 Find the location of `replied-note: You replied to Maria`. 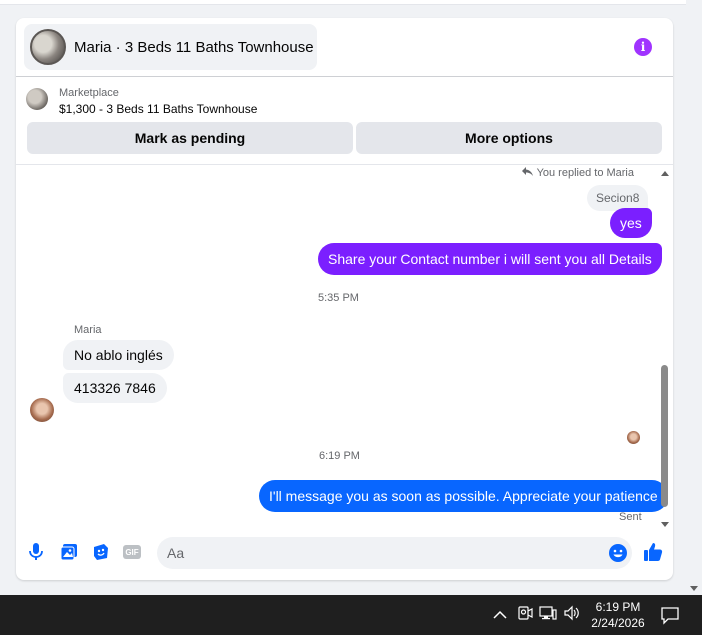

replied-note: You replied to Maria is located at coordinates (577, 173).